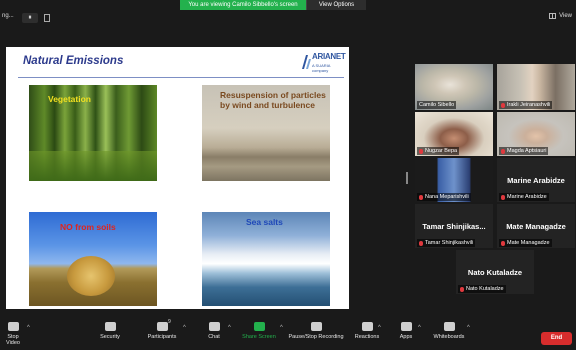  Describe the element at coordinates (367, 337) in the screenshot. I see `reactions-label: Reactions` at that location.